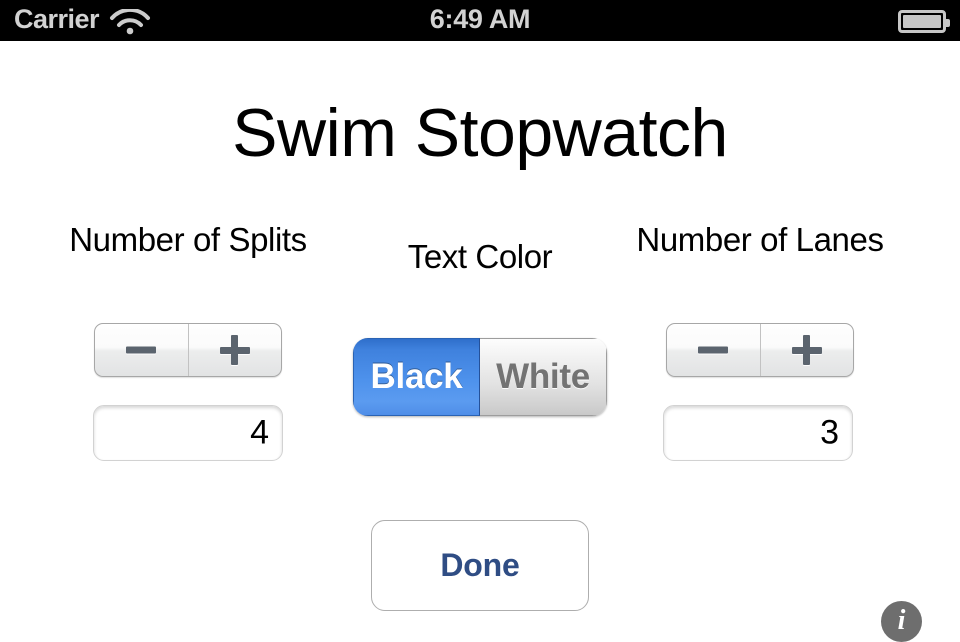  I want to click on segment-white: White, so click(543, 377).